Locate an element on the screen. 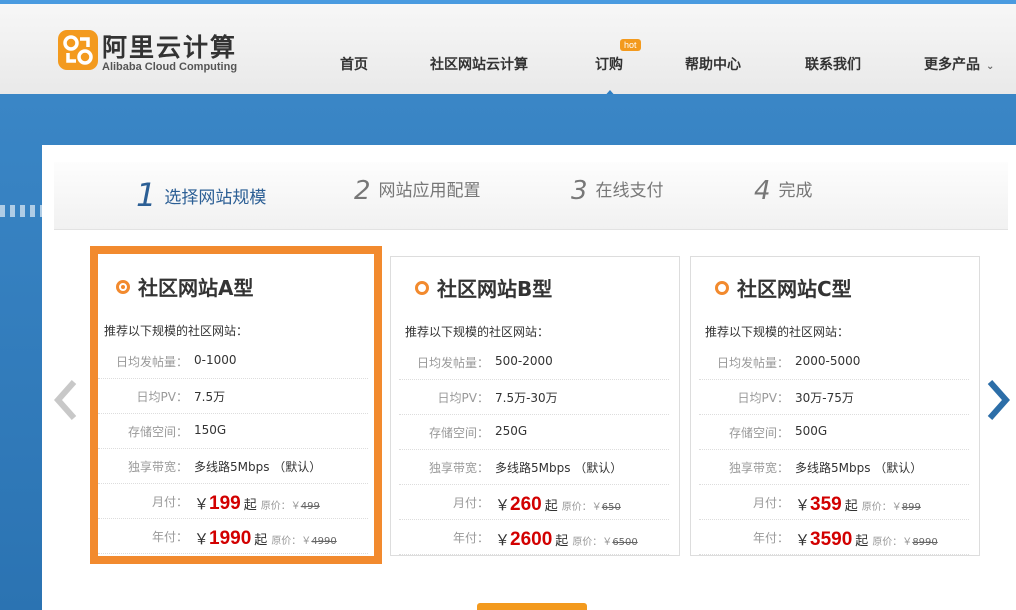 This screenshot has width=1016, height=610. prev-arrow-icon is located at coordinates (65, 400).